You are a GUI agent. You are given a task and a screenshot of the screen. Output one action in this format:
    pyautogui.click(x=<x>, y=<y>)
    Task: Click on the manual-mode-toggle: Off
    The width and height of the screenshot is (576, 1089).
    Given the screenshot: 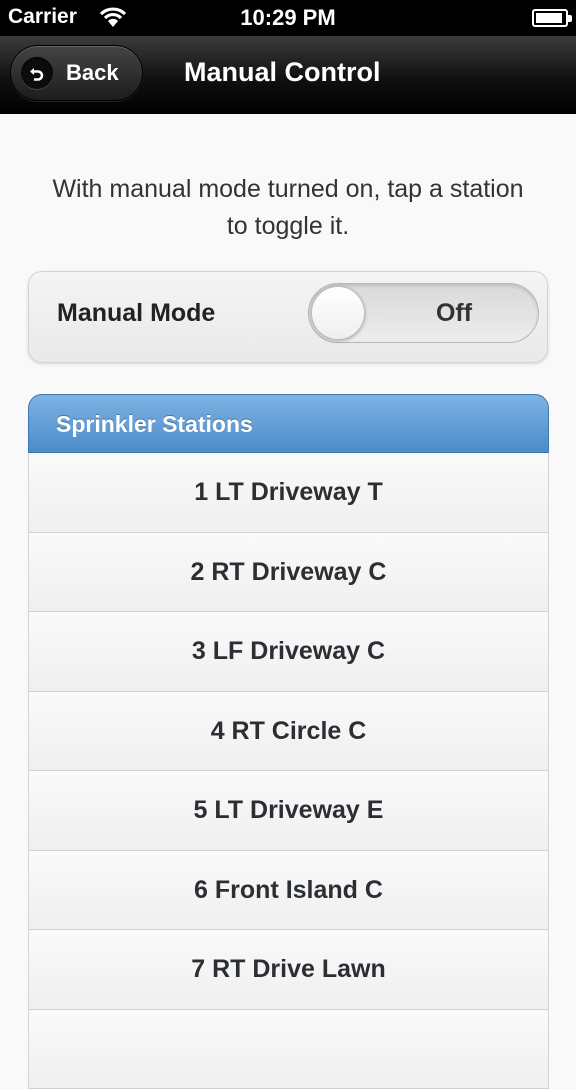 What is the action you would take?
    pyautogui.click(x=423, y=313)
    